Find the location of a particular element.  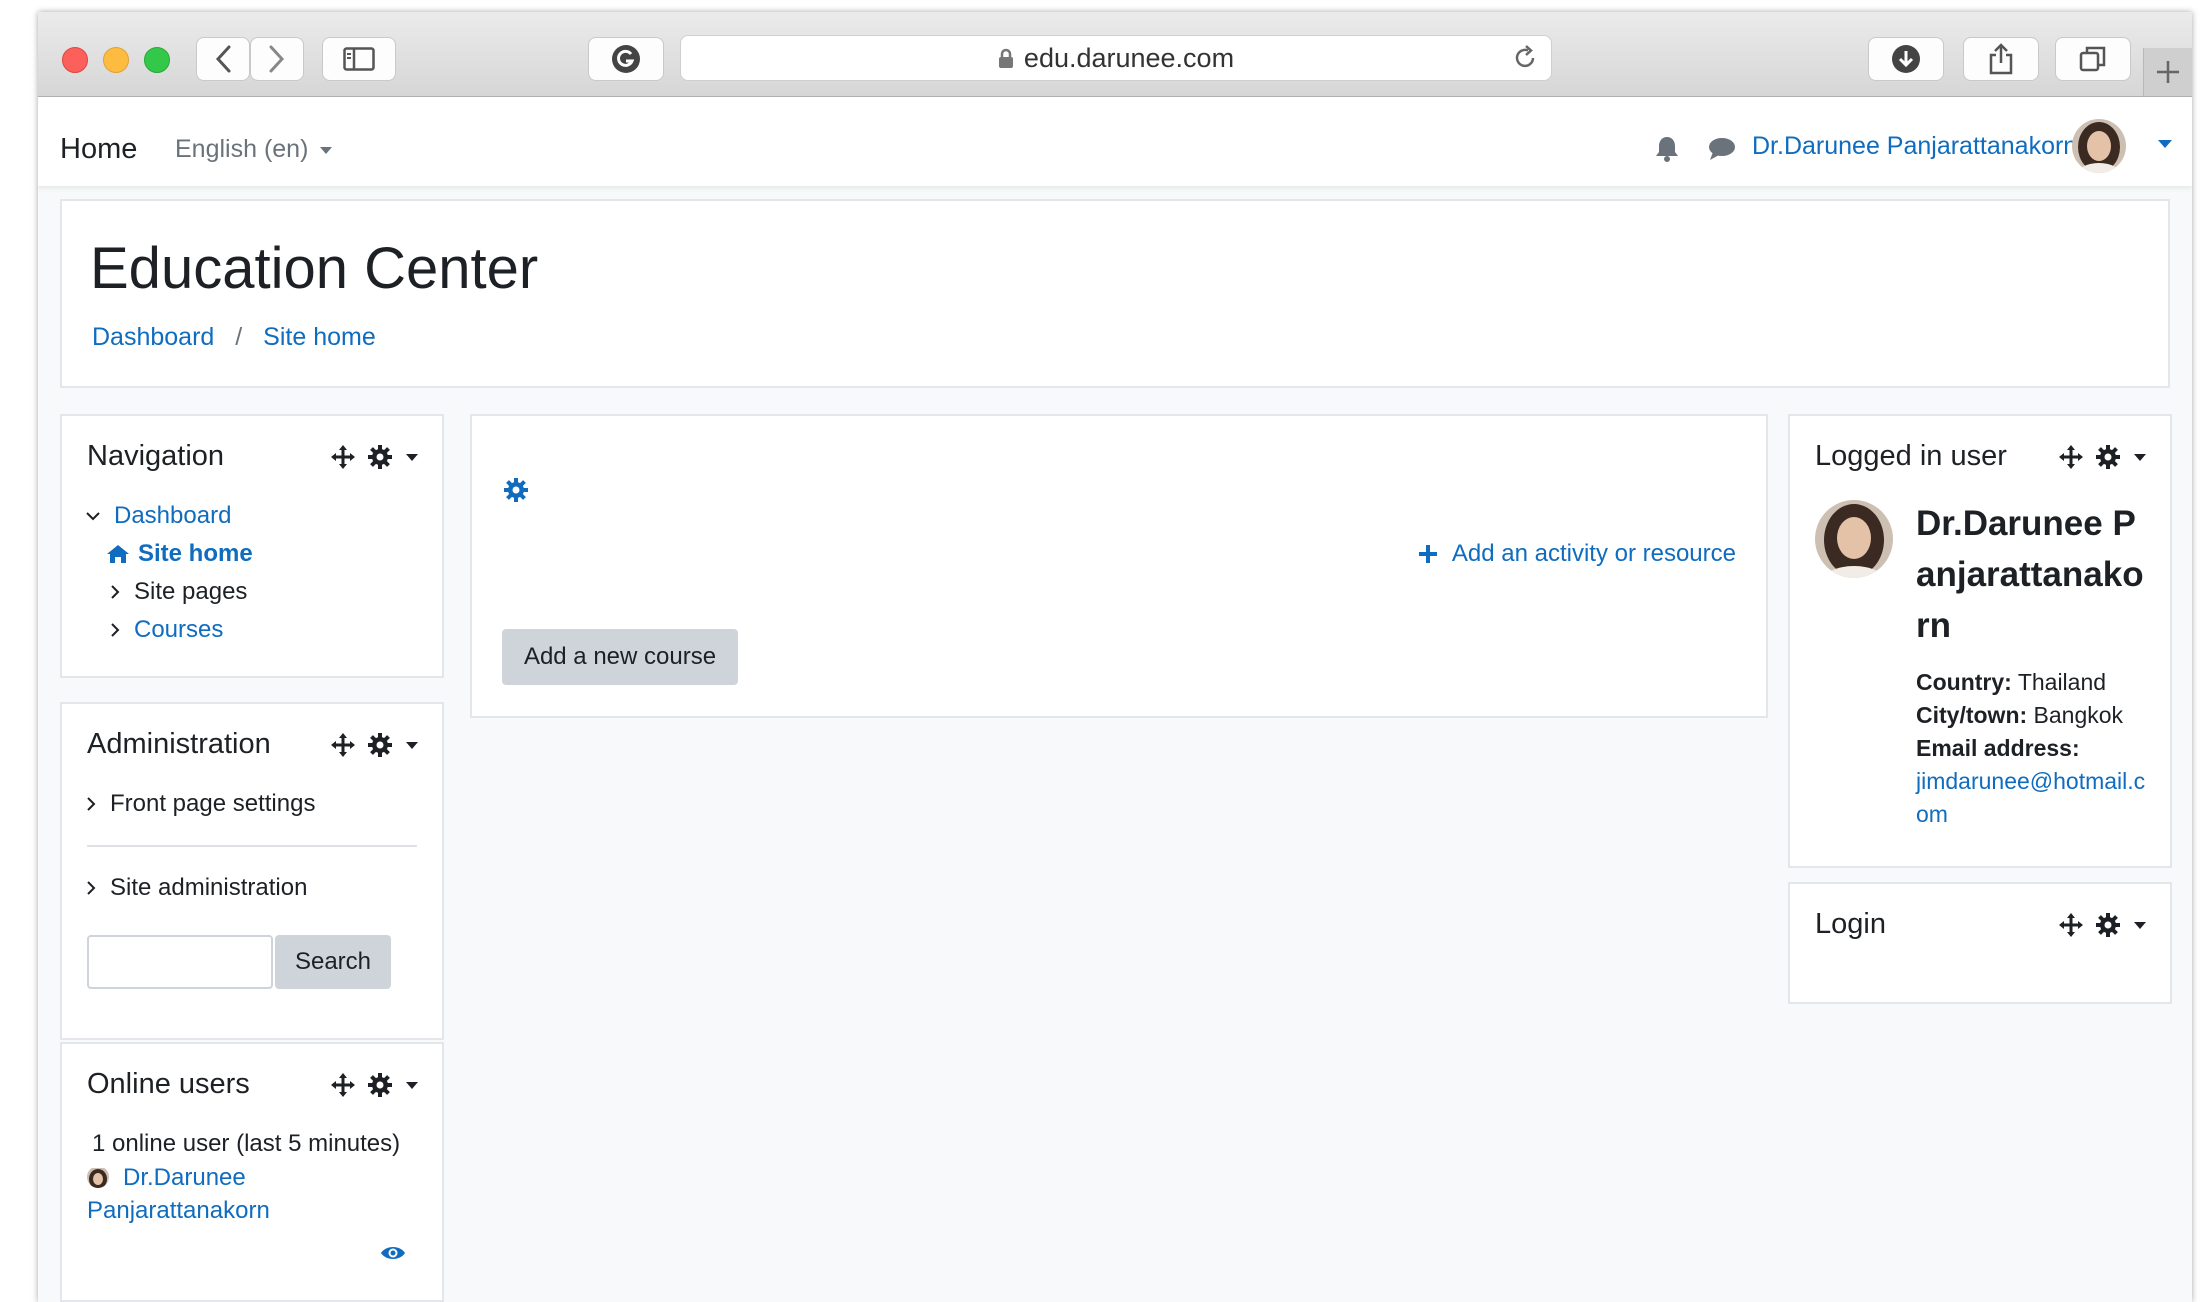

lock-icon is located at coordinates (1005, 58).